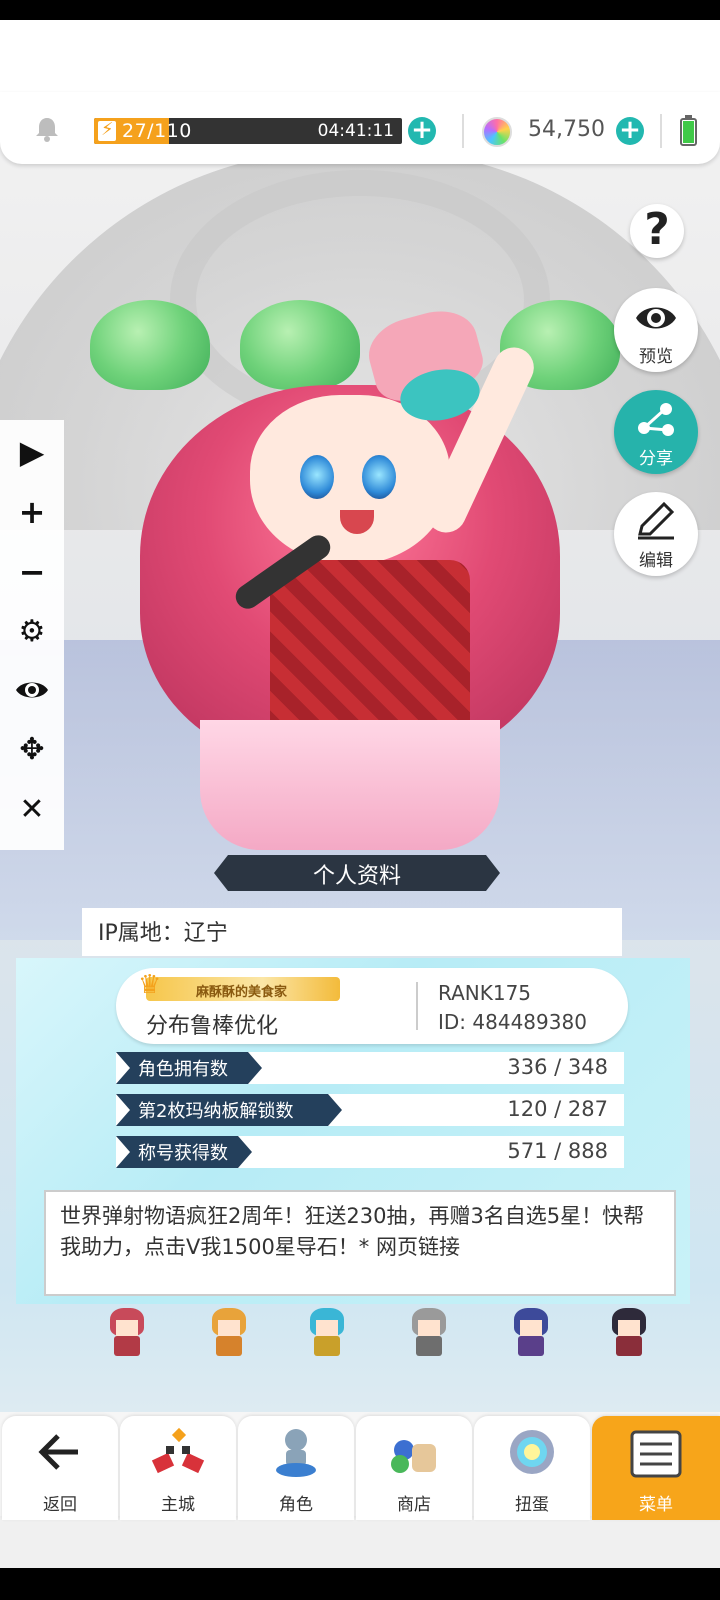  What do you see at coordinates (183, 1153) in the screenshot?
I see `stat-label: 称号获得数` at bounding box center [183, 1153].